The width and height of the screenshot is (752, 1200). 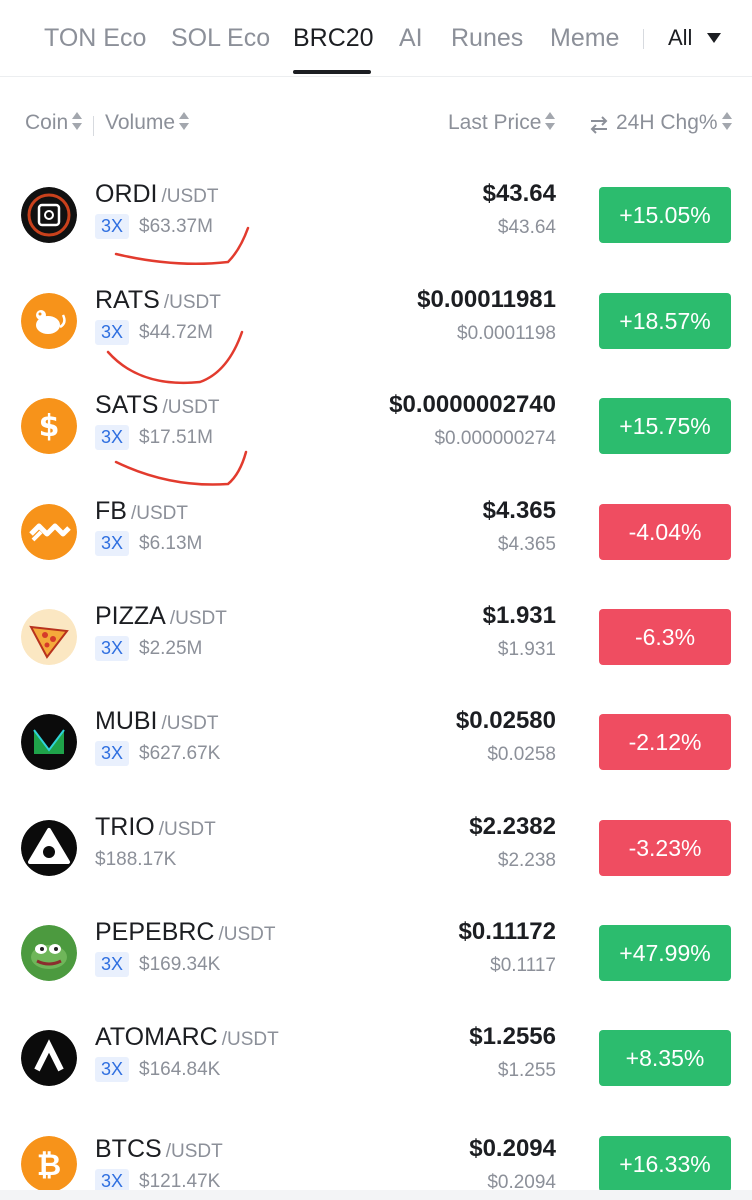 What do you see at coordinates (157, 721) in the screenshot?
I see `coin-symbol: MUBI/USDT` at bounding box center [157, 721].